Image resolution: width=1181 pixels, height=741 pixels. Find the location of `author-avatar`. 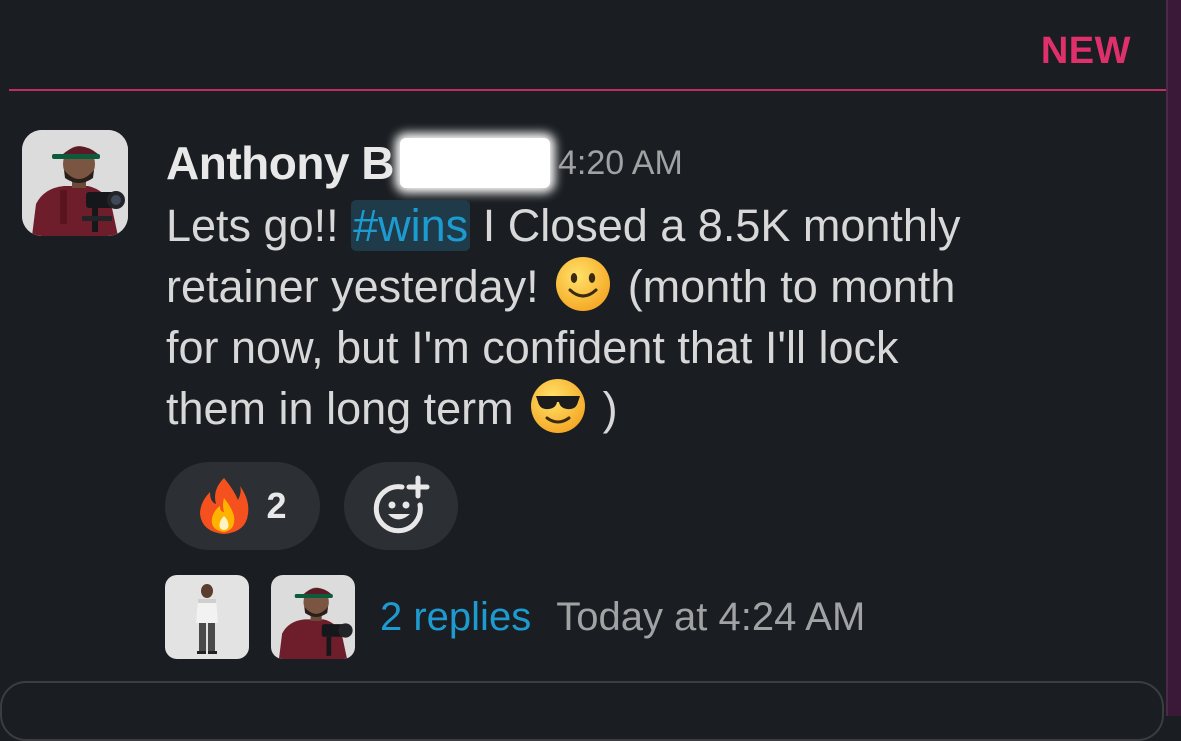

author-avatar is located at coordinates (75, 183).